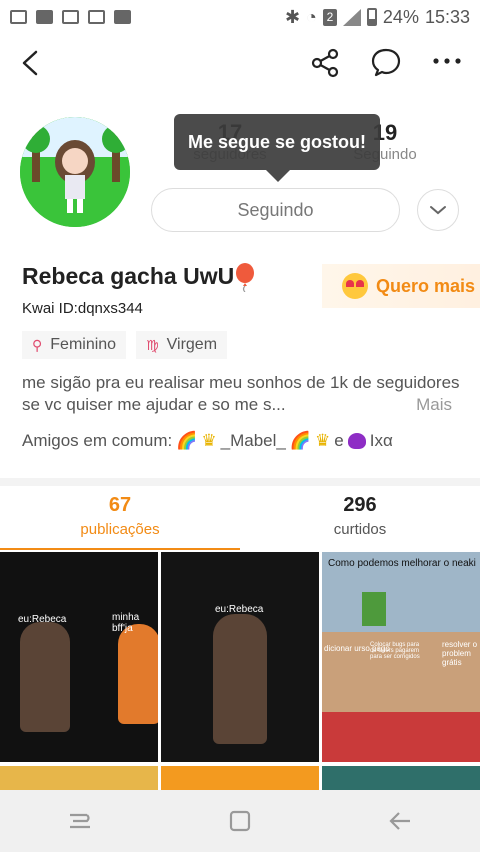  I want to click on tab-publicacoes-label: publicações, so click(120, 529).